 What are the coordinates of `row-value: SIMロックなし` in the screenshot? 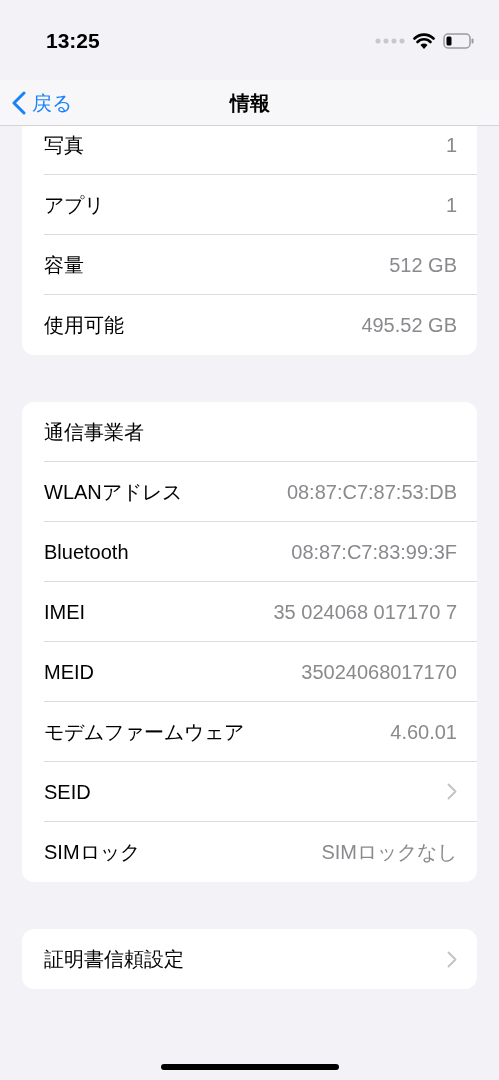 It's located at (389, 852).